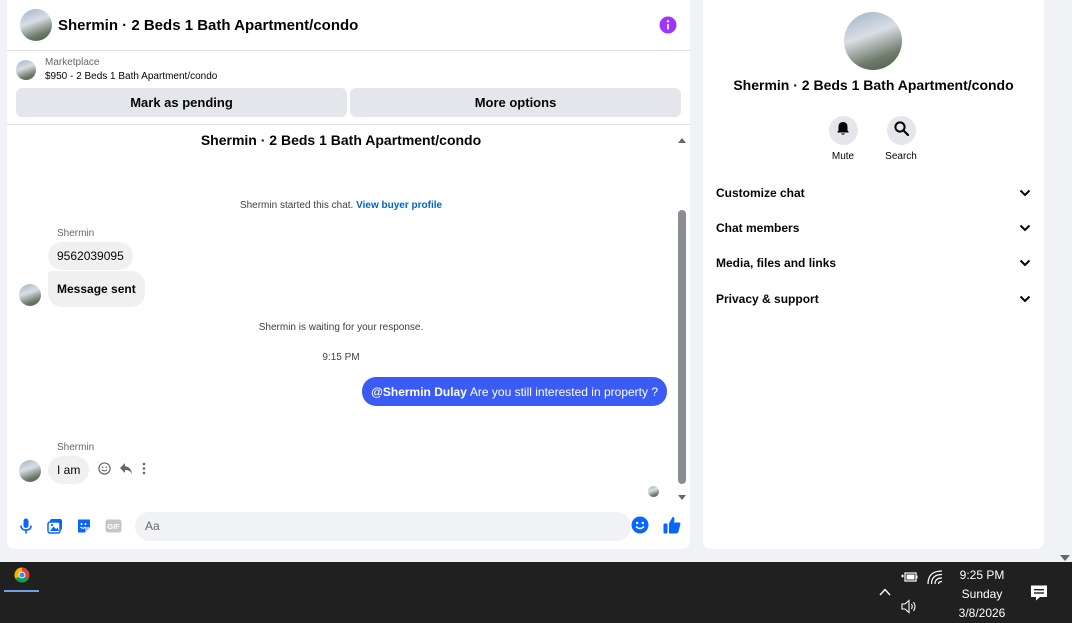  What do you see at coordinates (69, 470) in the screenshot?
I see `message-bubble: I am` at bounding box center [69, 470].